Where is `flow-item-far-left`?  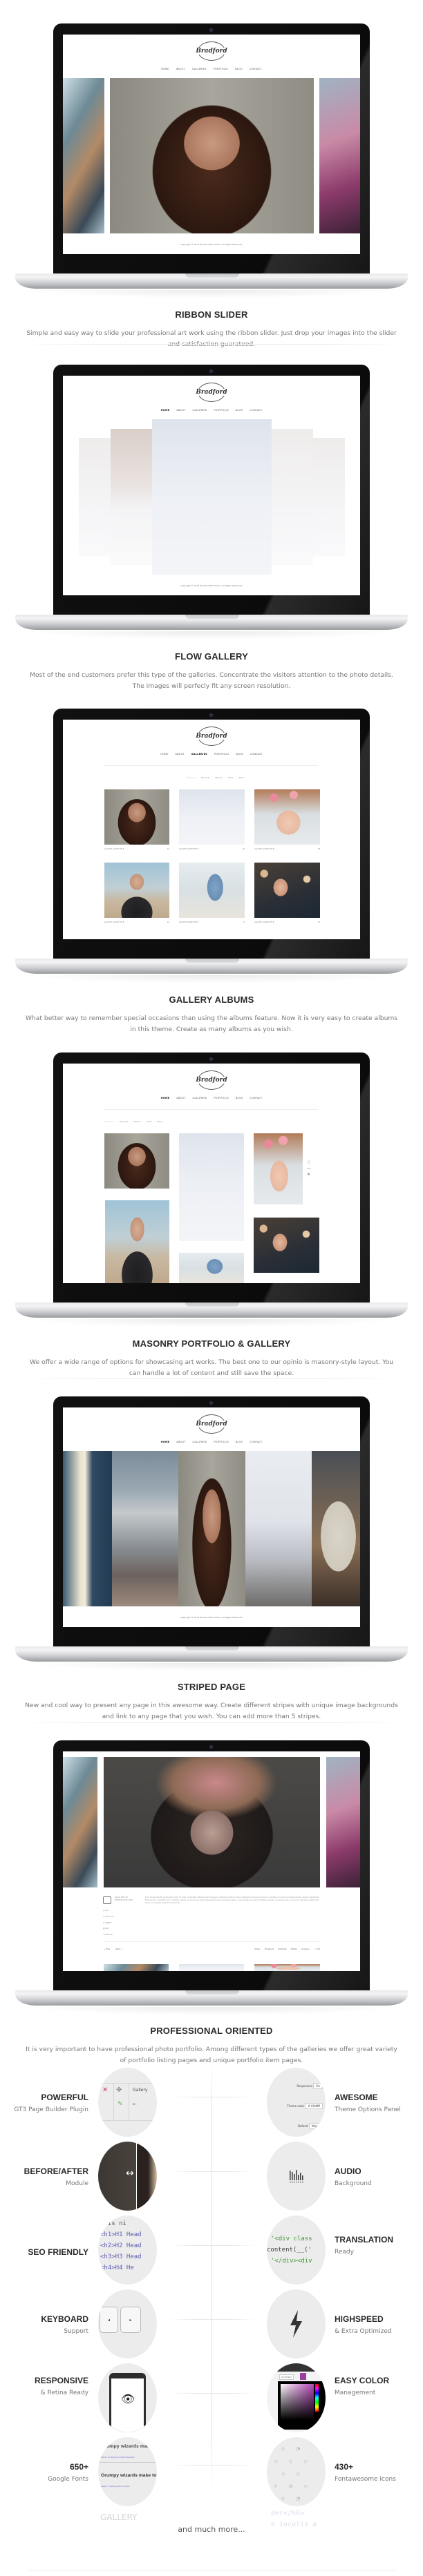 flow-item-far-left is located at coordinates (95, 497).